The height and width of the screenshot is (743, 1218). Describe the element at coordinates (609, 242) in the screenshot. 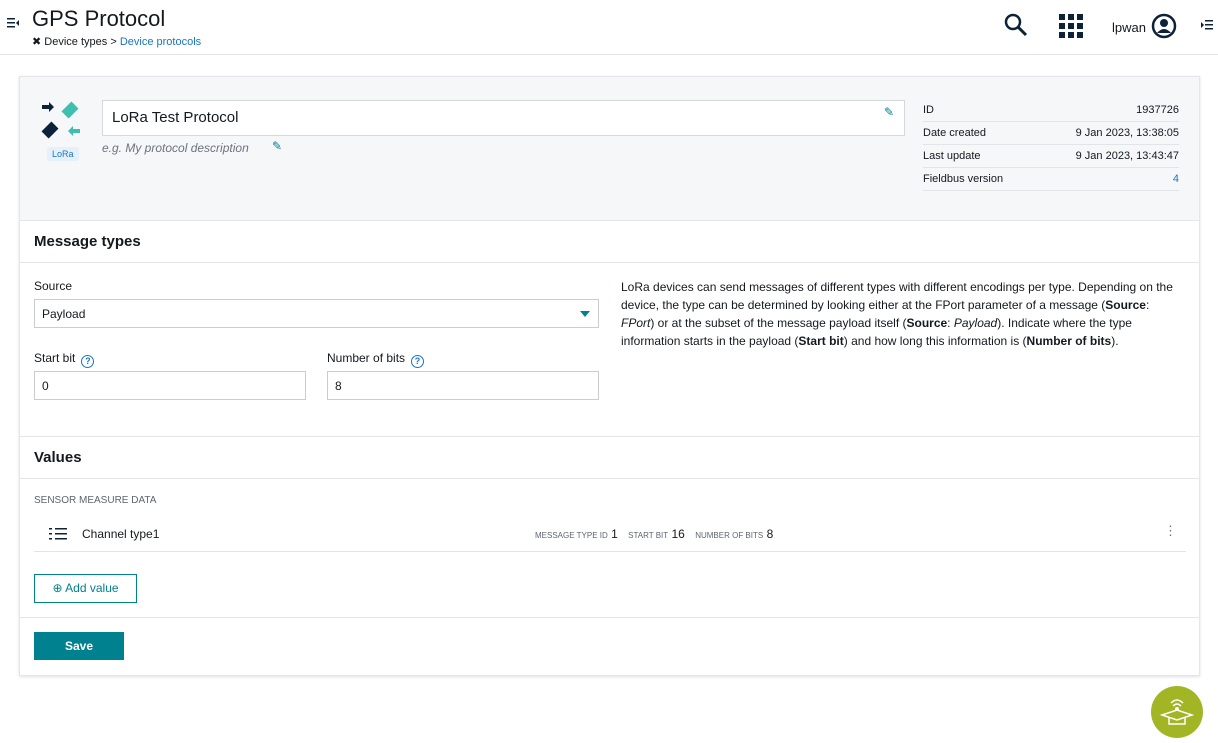

I see `message-types-heading: Message types` at that location.